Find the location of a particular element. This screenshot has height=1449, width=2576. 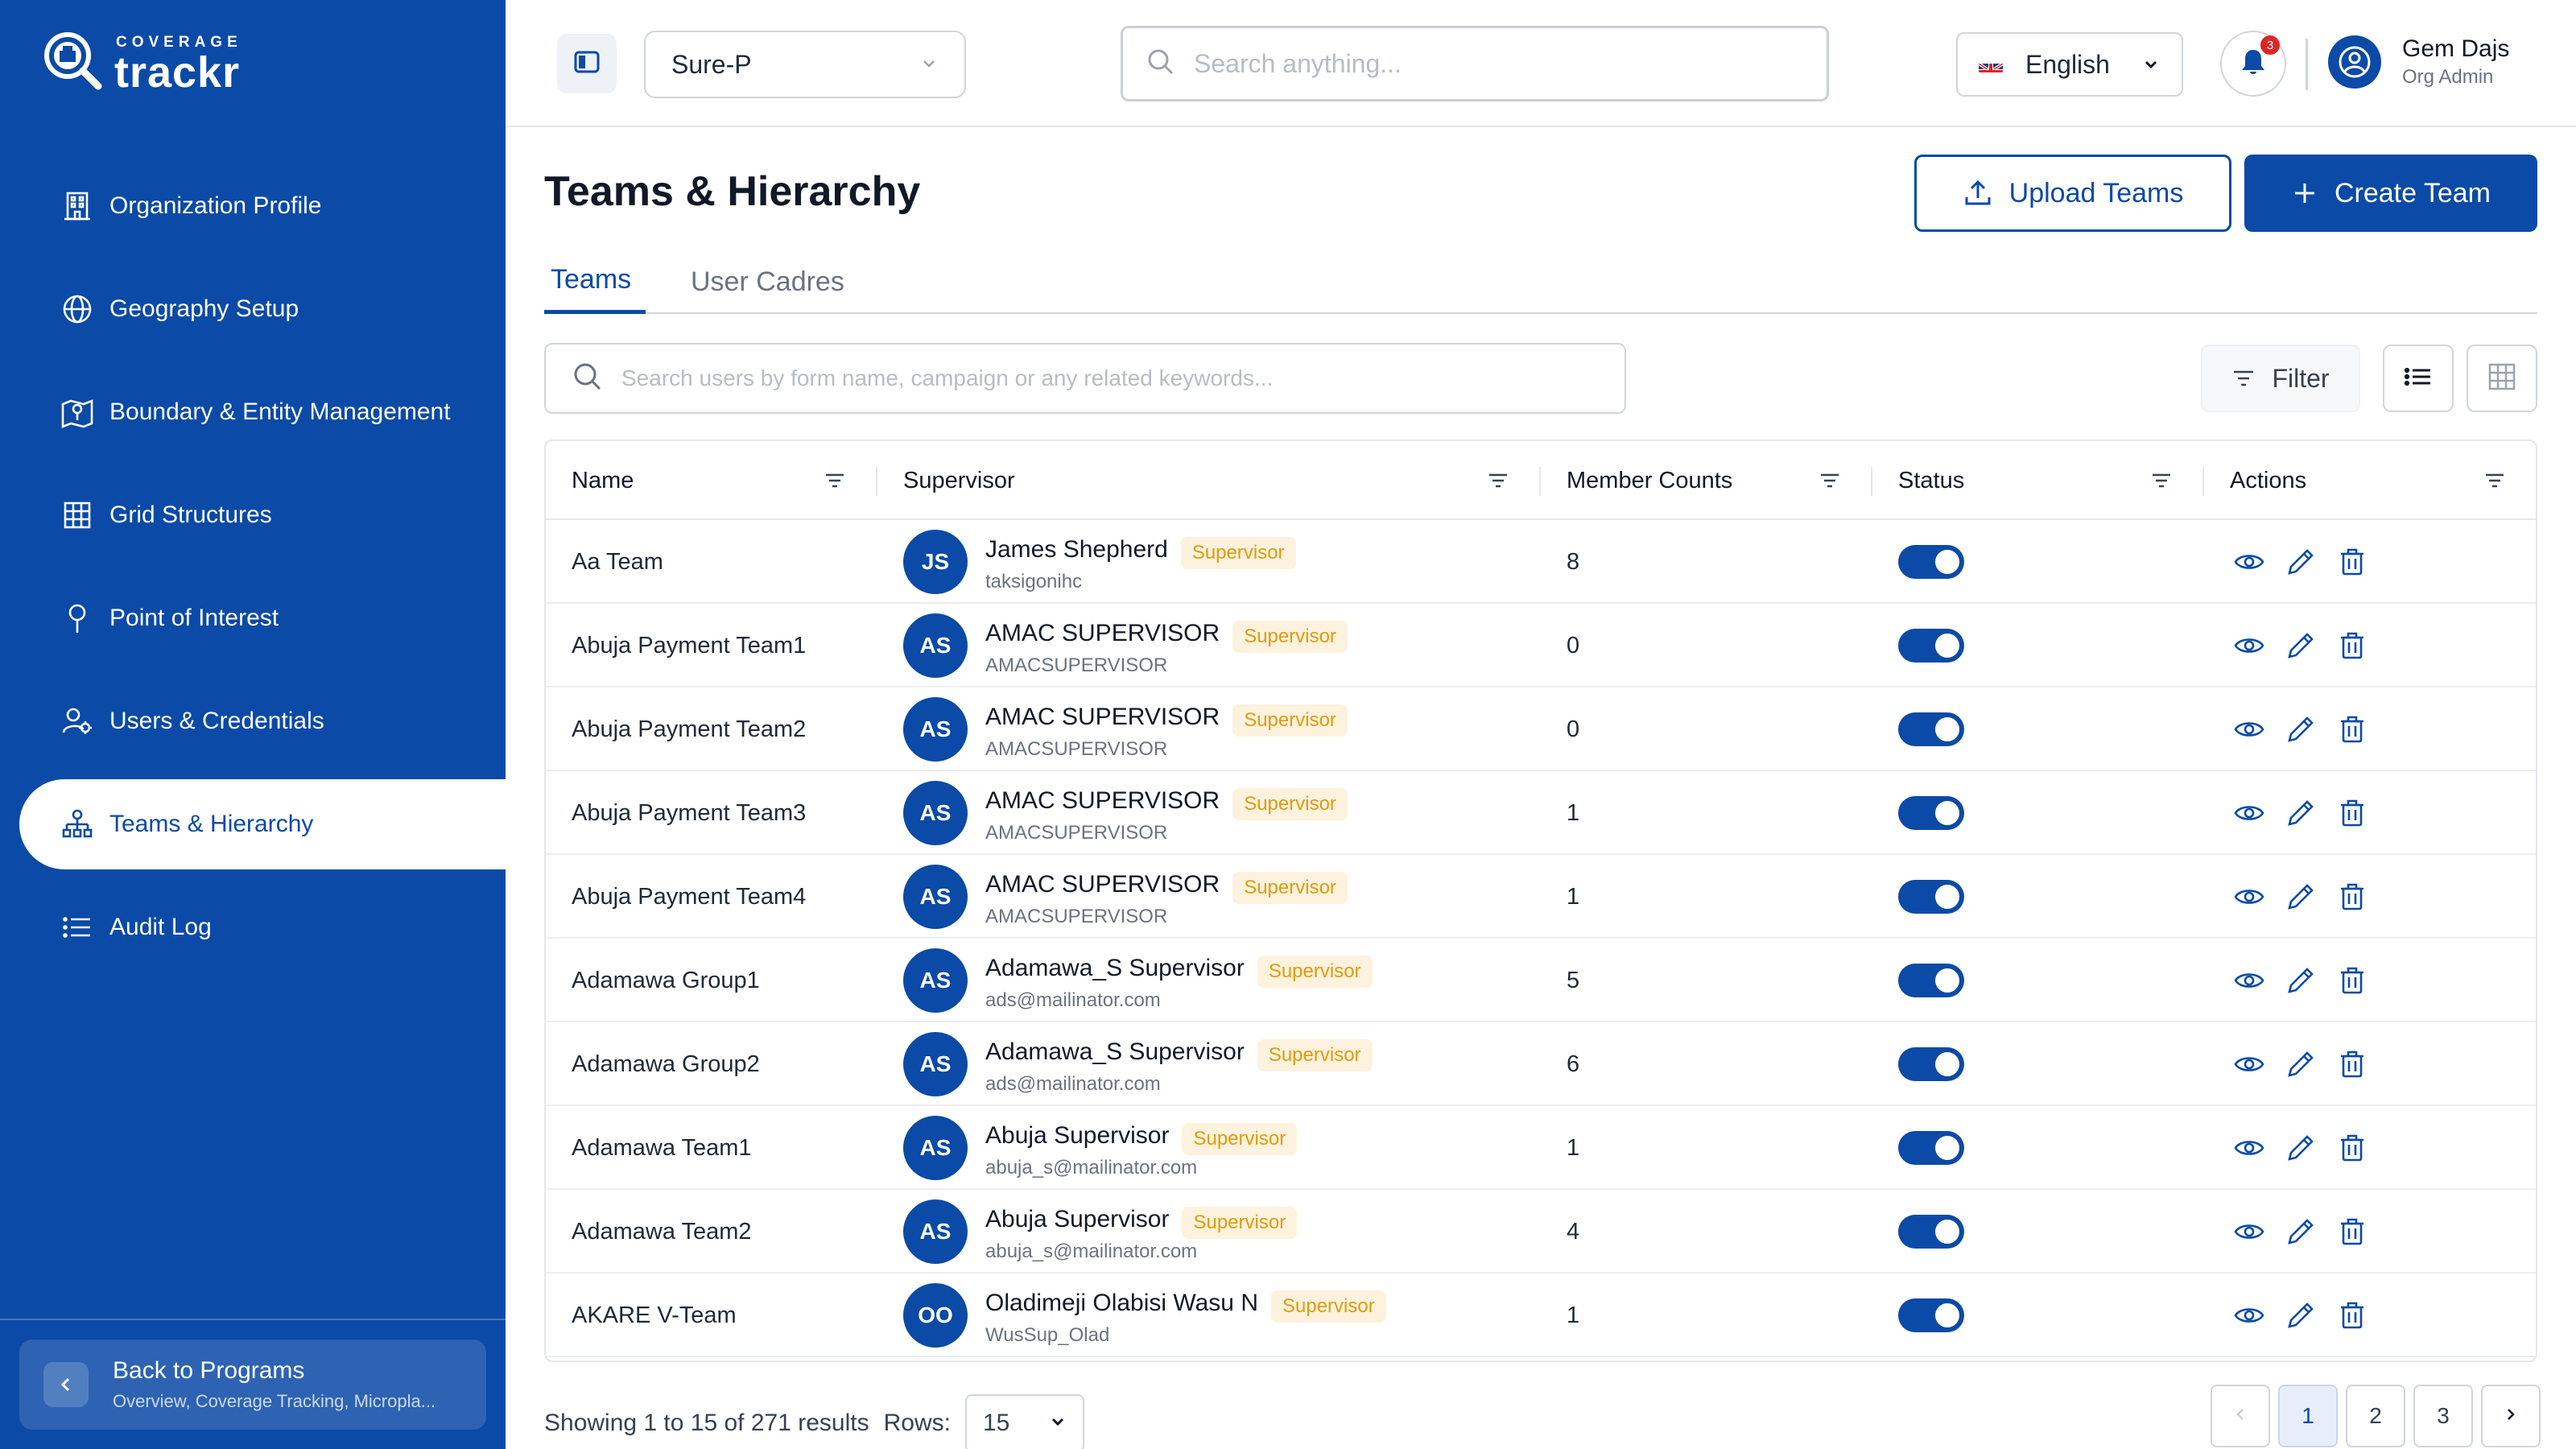

supervisor-username: abuja_s@mailinator.com is located at coordinates (1091, 1168).